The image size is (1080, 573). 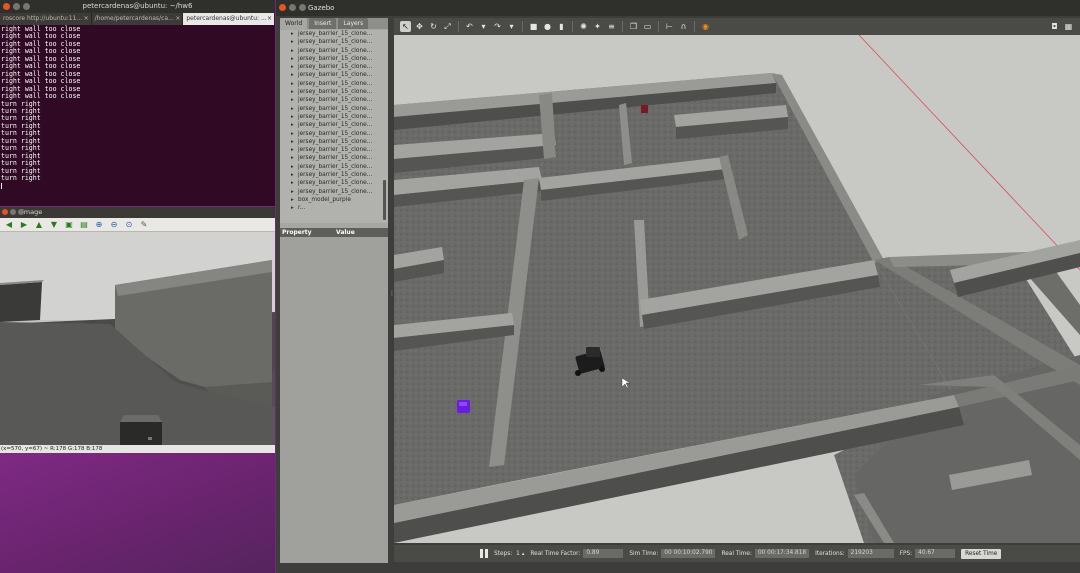 I want to click on sim-time-value: 00 00:10:02.790, so click(x=688, y=553).